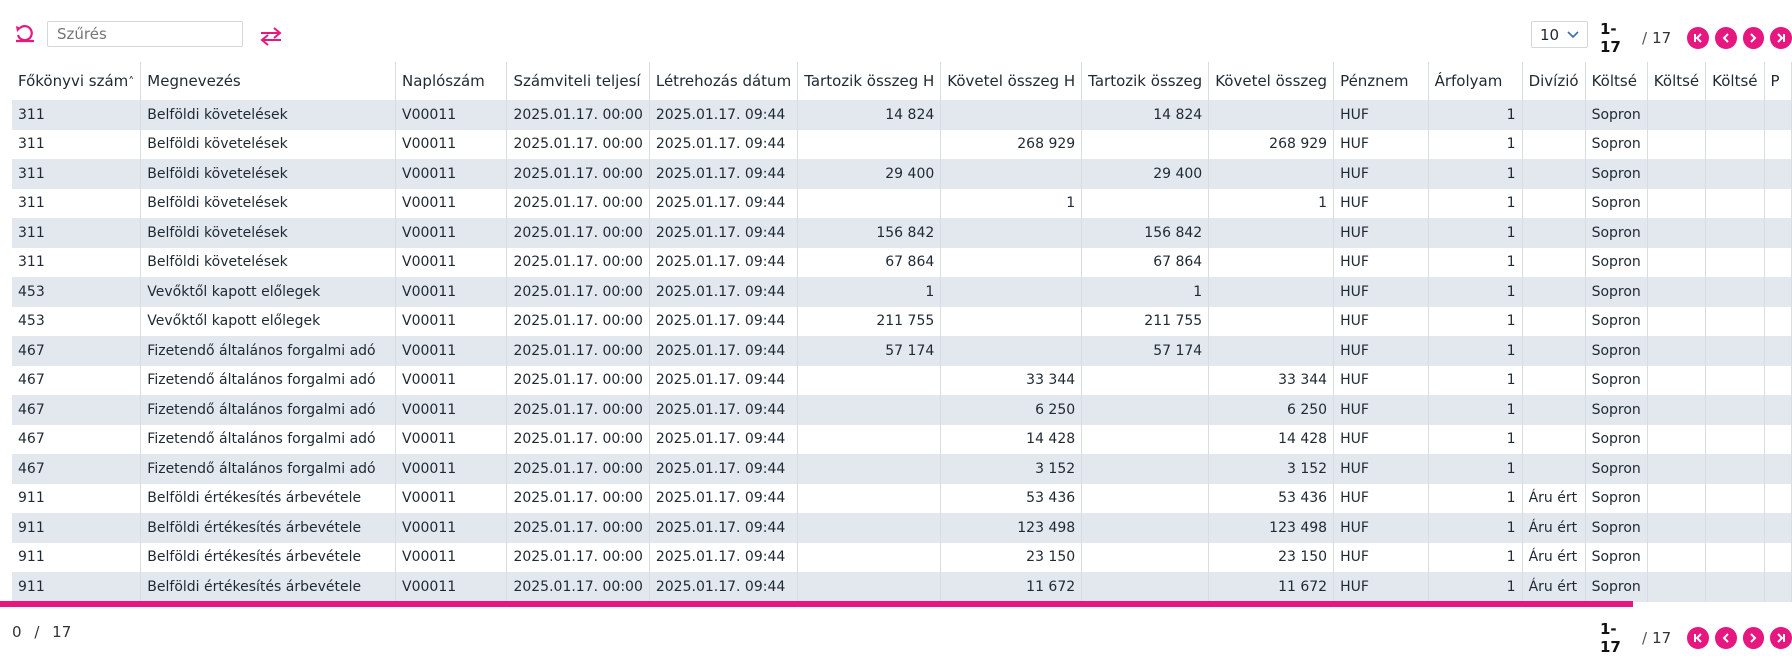 Image resolution: width=1792 pixels, height=656 pixels. What do you see at coordinates (1145, 81) in the screenshot?
I see `column-header-tartozik: Tartozik összeg` at bounding box center [1145, 81].